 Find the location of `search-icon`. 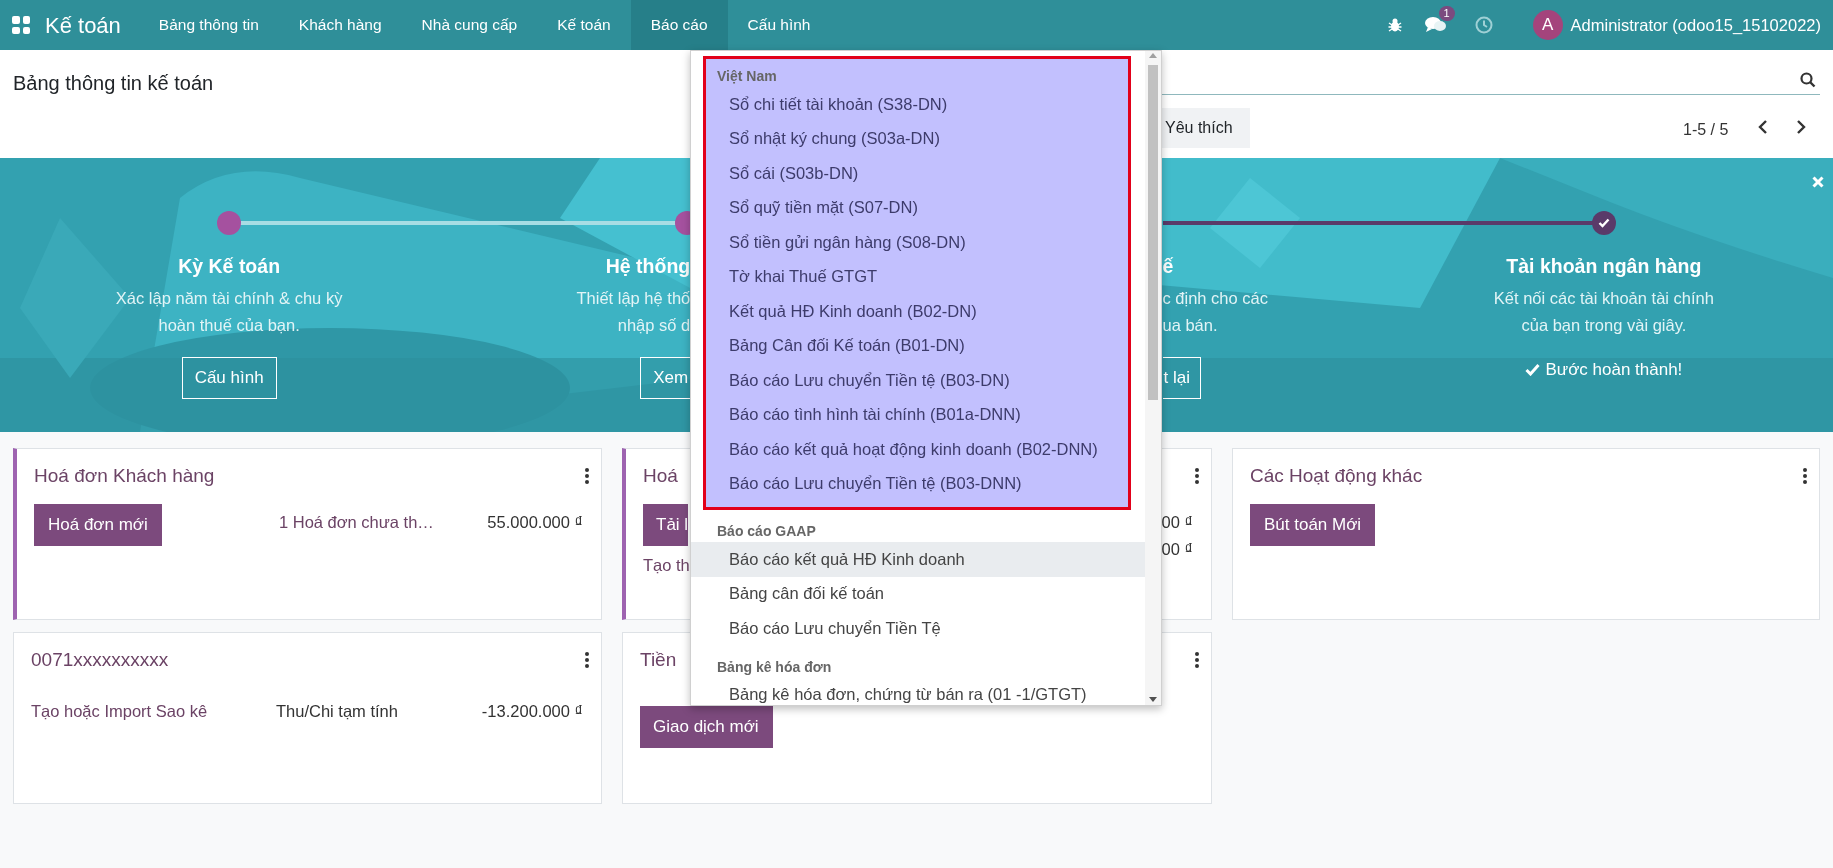

search-icon is located at coordinates (1808, 79).